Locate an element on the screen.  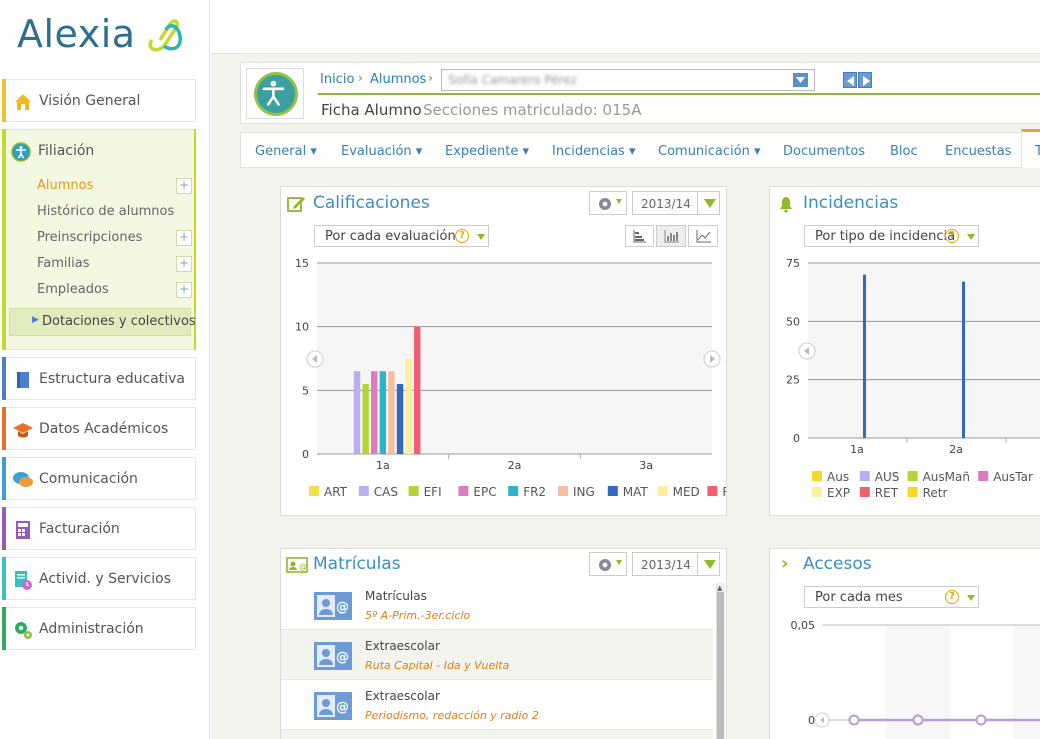
secciones-label: Secciones matriculado: 015A is located at coordinates (532, 110).